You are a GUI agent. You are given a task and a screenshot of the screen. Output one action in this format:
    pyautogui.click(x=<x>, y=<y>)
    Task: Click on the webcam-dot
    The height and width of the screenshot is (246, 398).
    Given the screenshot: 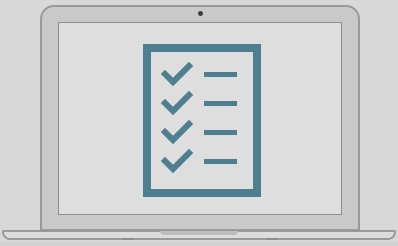 What is the action you would take?
    pyautogui.click(x=200, y=13)
    